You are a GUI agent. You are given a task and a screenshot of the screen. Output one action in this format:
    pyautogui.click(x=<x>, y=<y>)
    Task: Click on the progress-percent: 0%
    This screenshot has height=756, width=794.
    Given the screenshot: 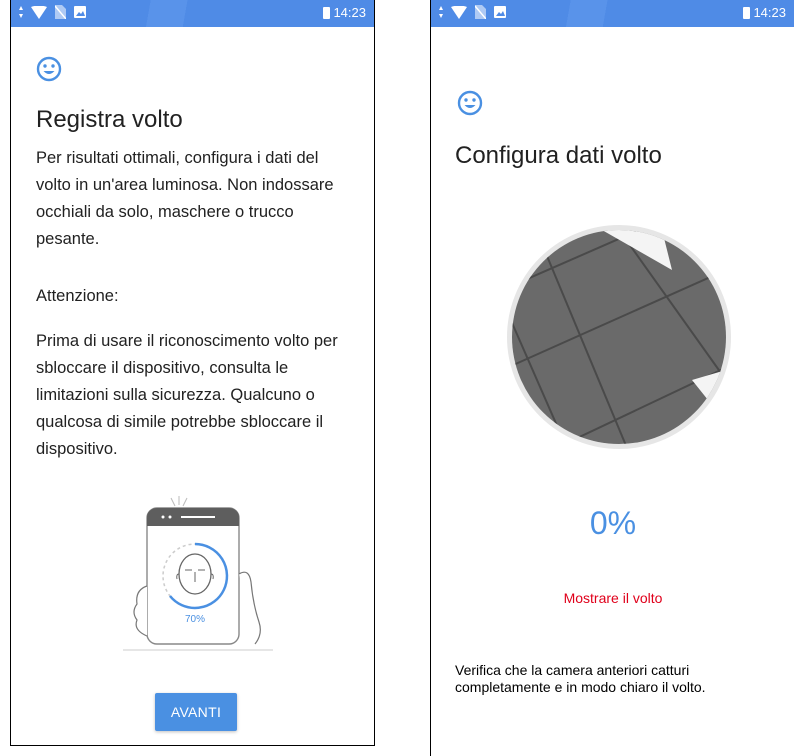 What is the action you would take?
    pyautogui.click(x=613, y=523)
    